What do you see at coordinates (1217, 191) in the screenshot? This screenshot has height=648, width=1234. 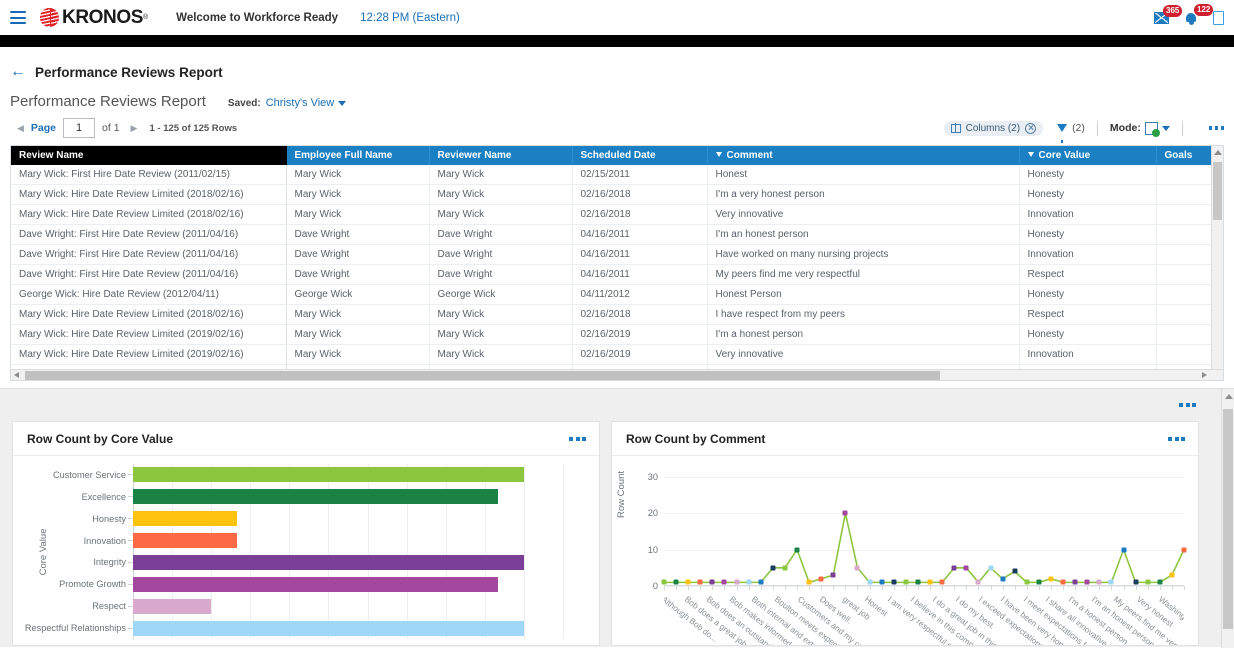 I see `vertical-scroll-thumb` at bounding box center [1217, 191].